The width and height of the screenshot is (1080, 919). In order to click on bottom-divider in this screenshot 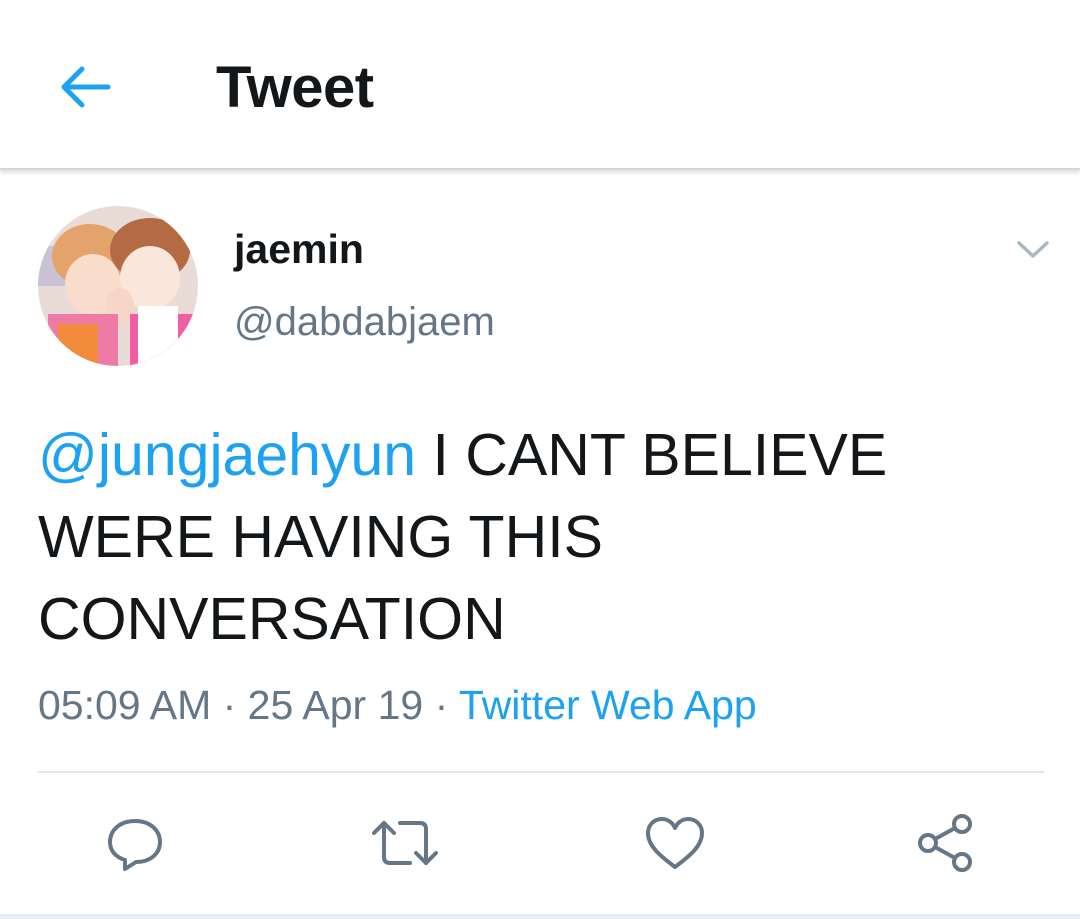, I will do `click(540, 916)`.